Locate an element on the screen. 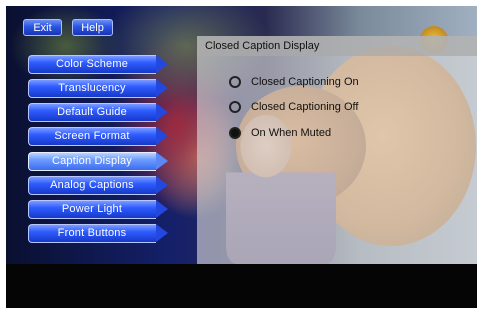  menu-item-label: Analog Captions is located at coordinates (92, 185).